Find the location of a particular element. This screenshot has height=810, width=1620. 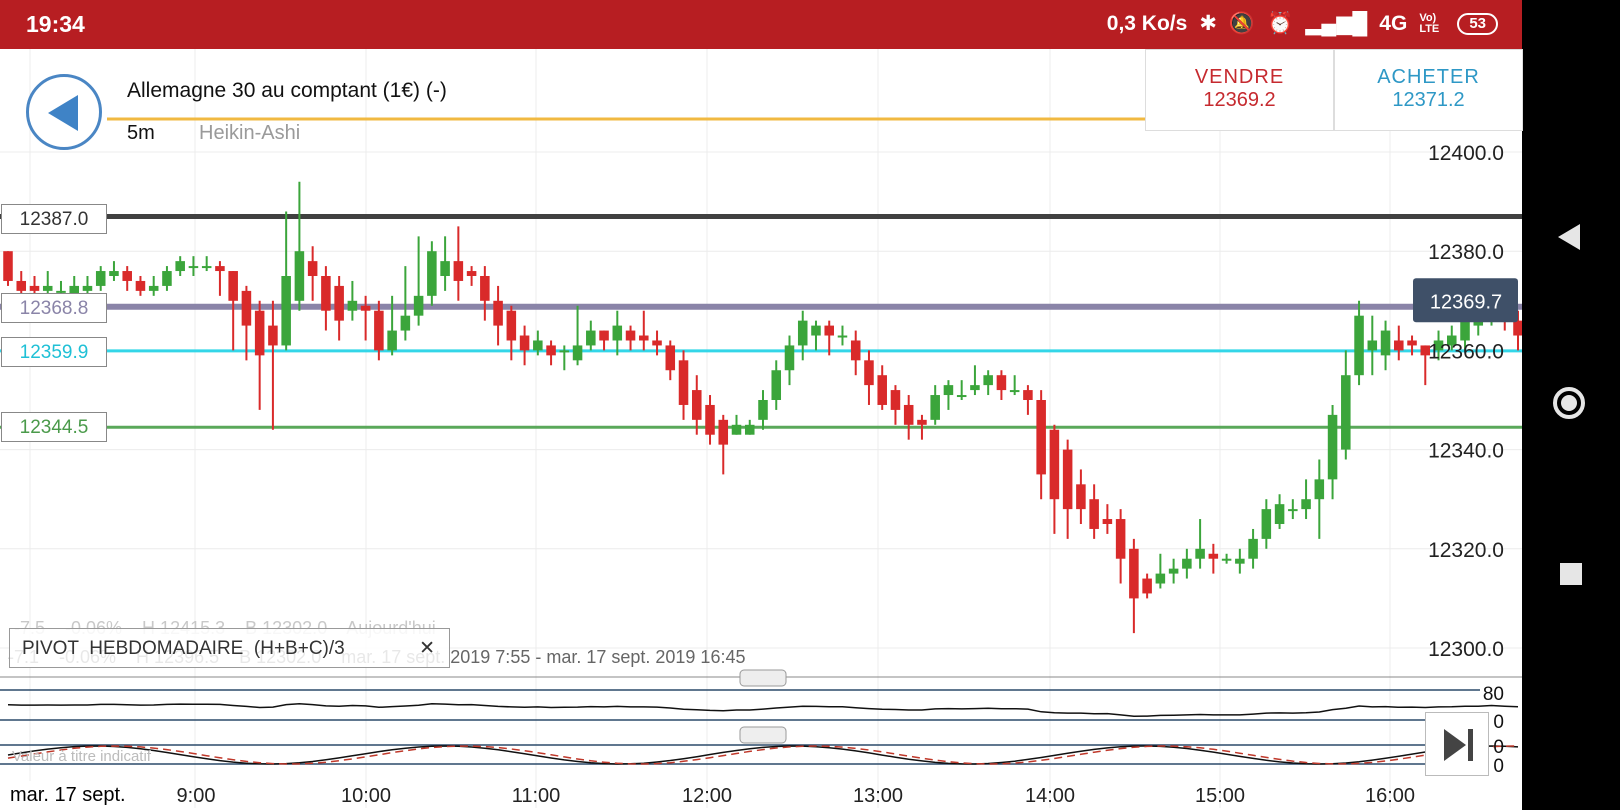

back-button is located at coordinates (64, 112).